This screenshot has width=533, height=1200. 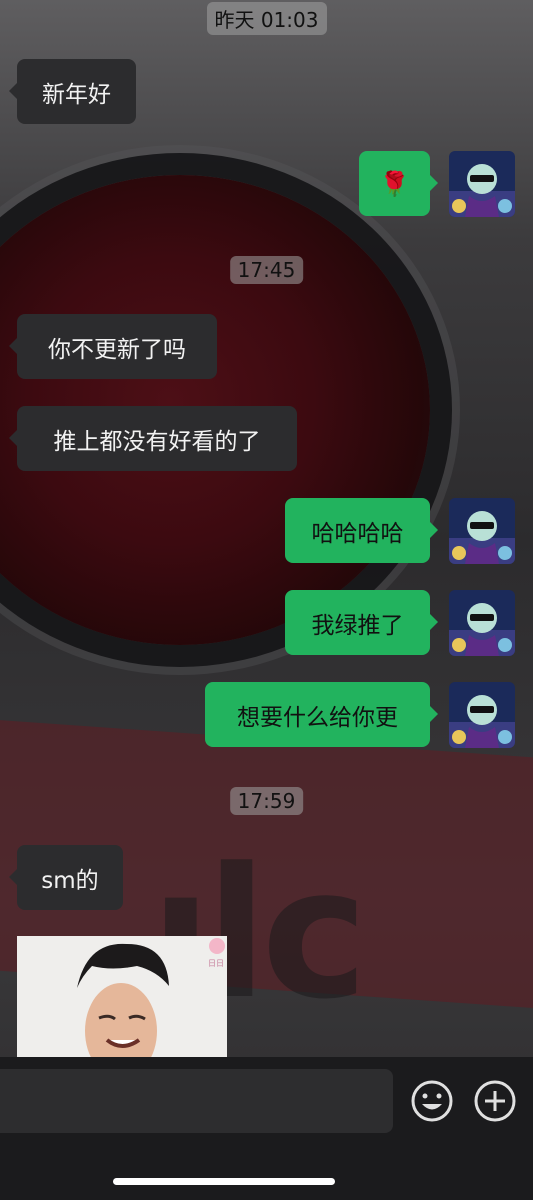 What do you see at coordinates (113, 346) in the screenshot?
I see `message-bubble-incoming: 你不更新了吗` at bounding box center [113, 346].